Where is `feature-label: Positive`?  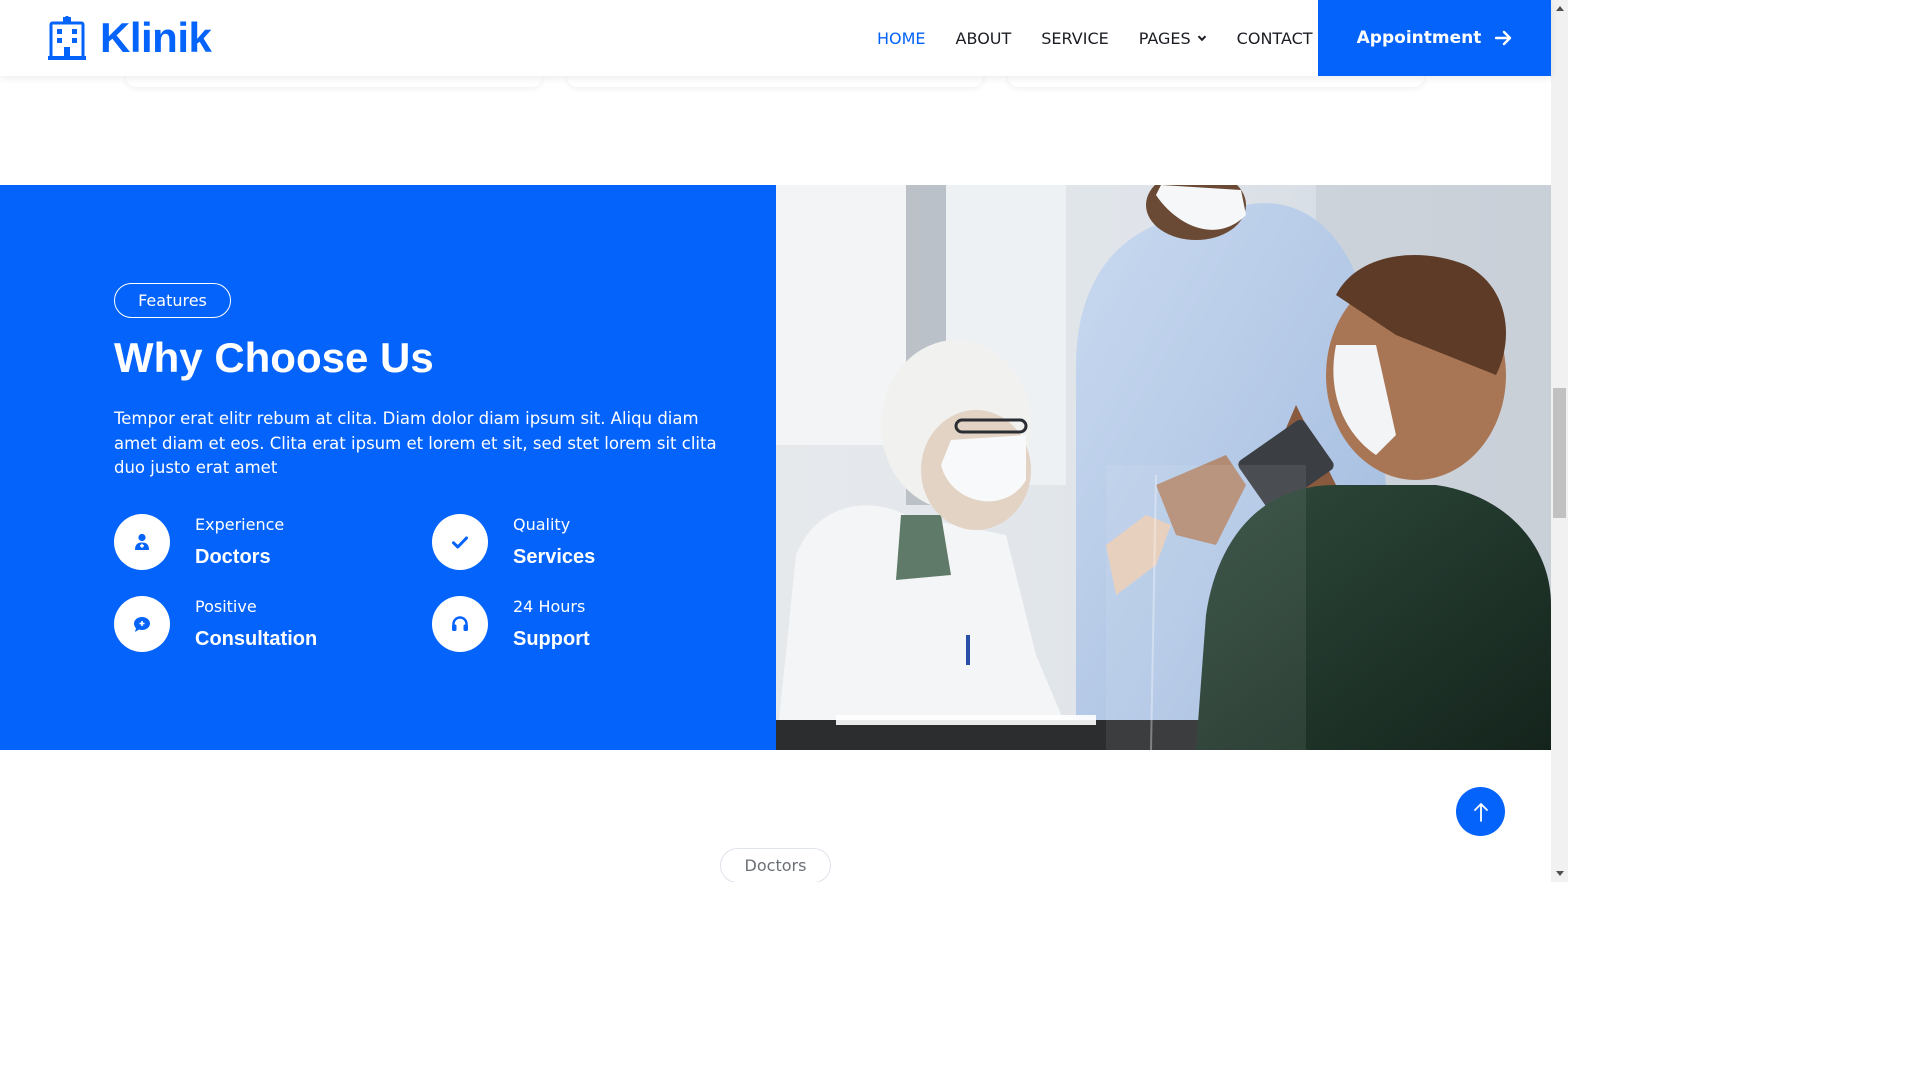 feature-label: Positive is located at coordinates (226, 606).